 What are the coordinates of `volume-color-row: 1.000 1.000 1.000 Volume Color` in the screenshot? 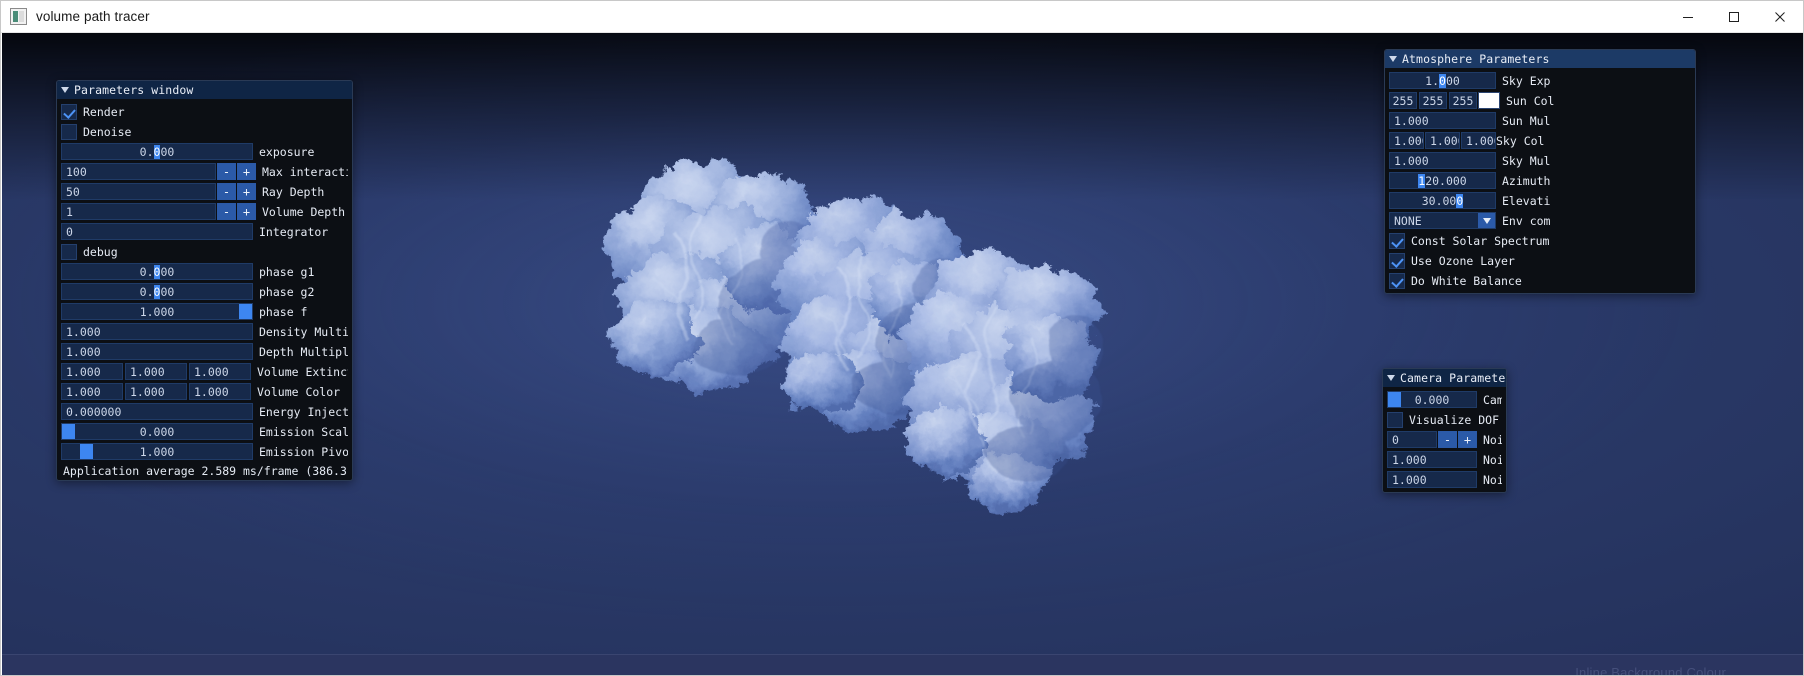 It's located at (204, 391).